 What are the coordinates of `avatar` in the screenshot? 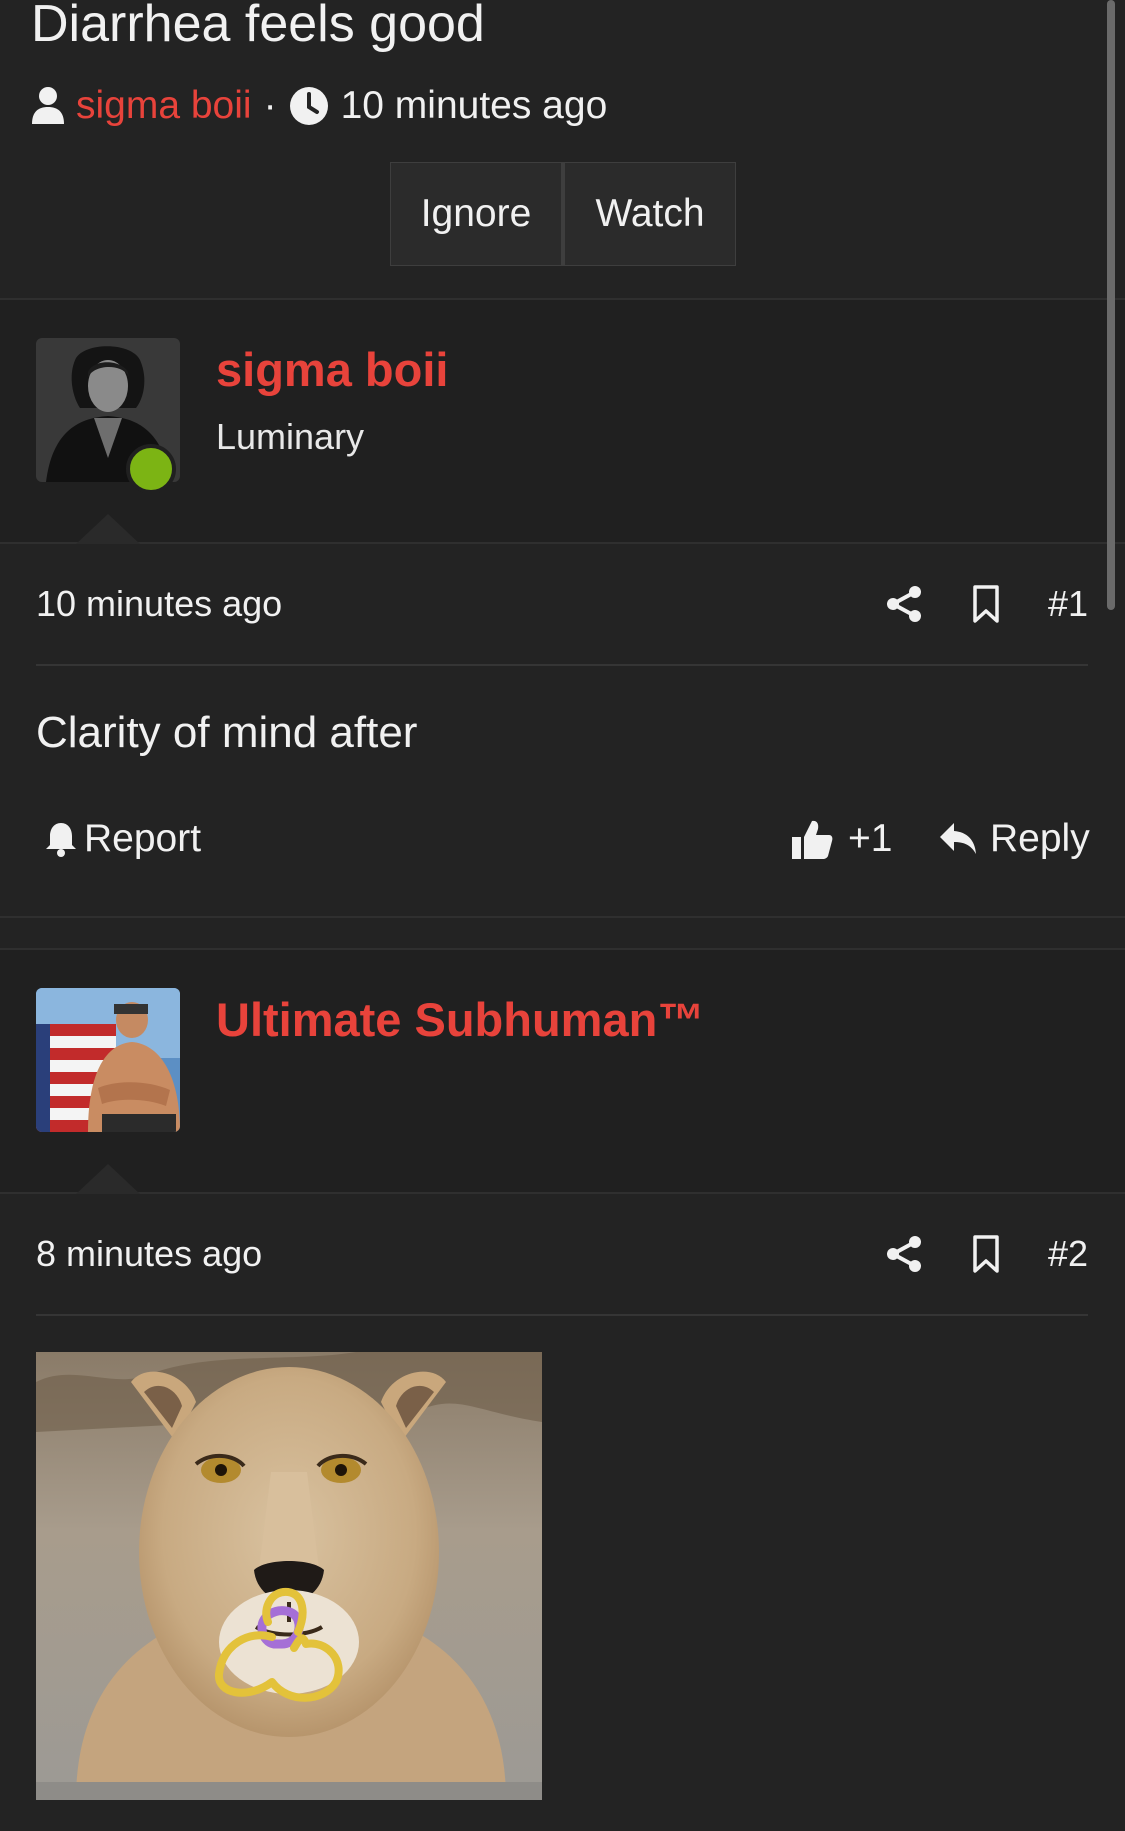 It's located at (108, 1060).